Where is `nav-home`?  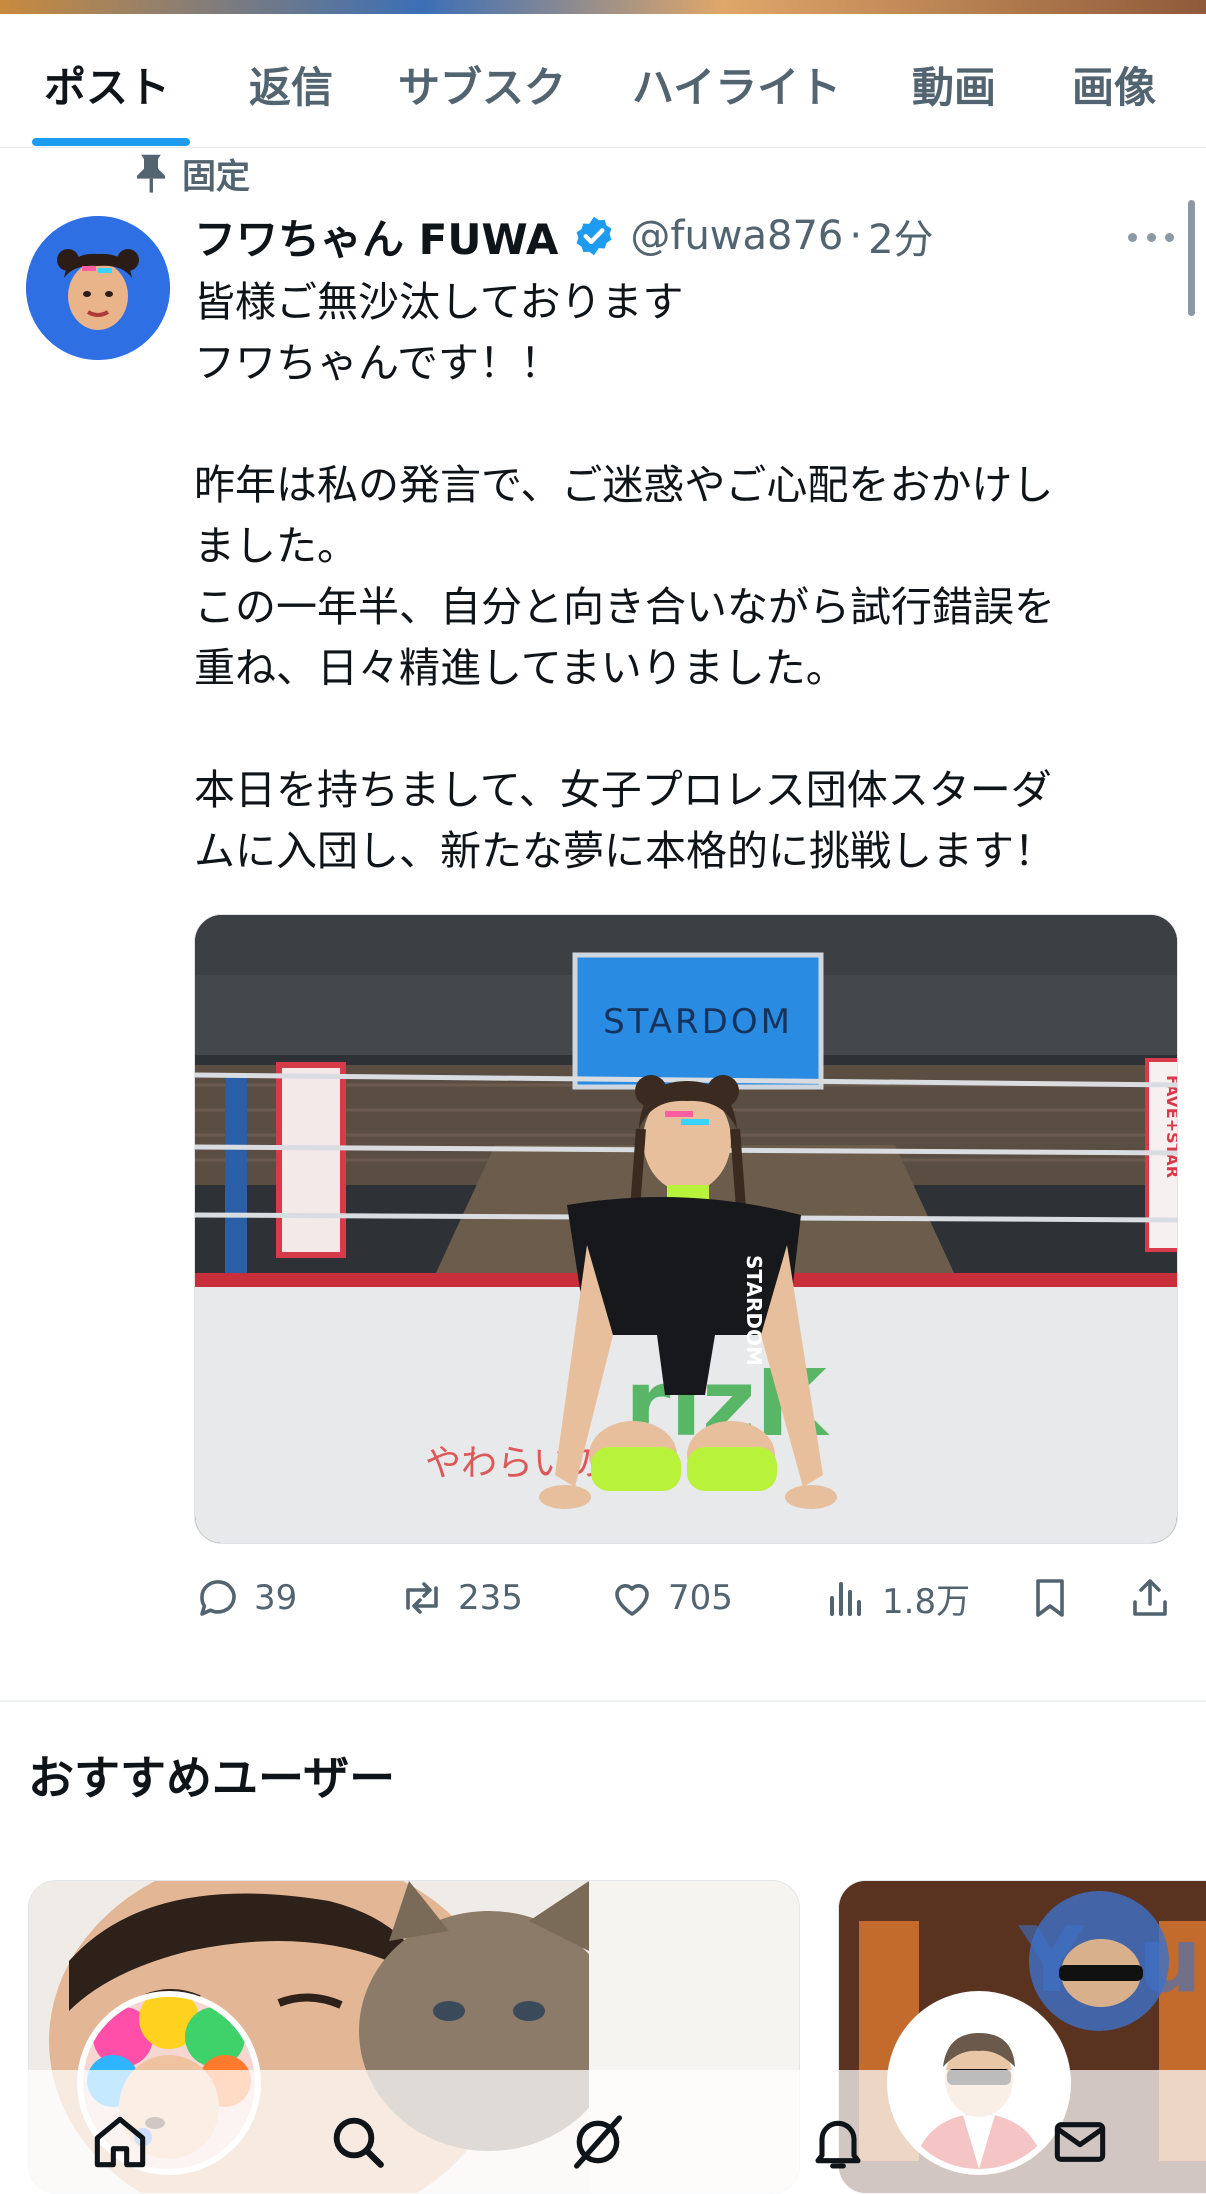
nav-home is located at coordinates (120, 2142).